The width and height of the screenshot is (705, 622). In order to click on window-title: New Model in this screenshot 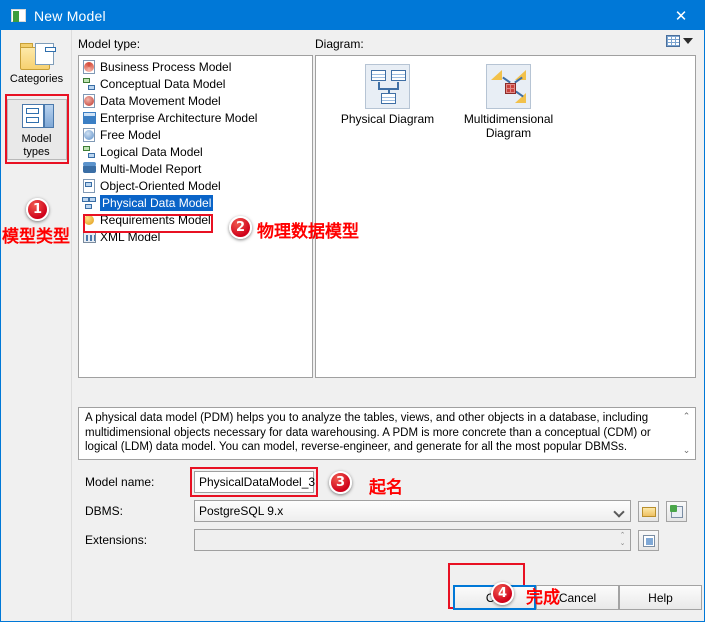, I will do `click(70, 15)`.